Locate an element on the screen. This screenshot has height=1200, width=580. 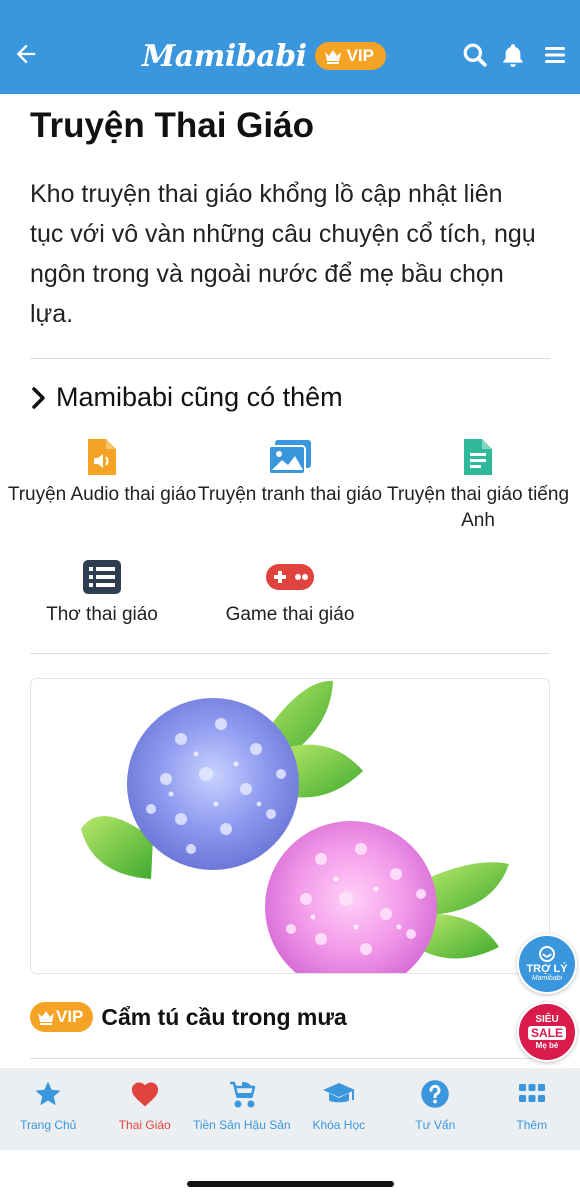
more-section-header: Mamibabi cũng có thêm is located at coordinates (186, 397).